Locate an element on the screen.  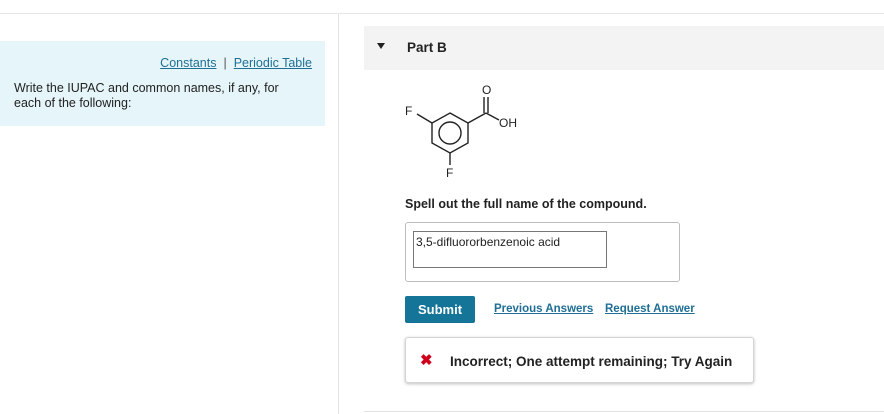
fluorine-label-top: F is located at coordinates (408, 111).